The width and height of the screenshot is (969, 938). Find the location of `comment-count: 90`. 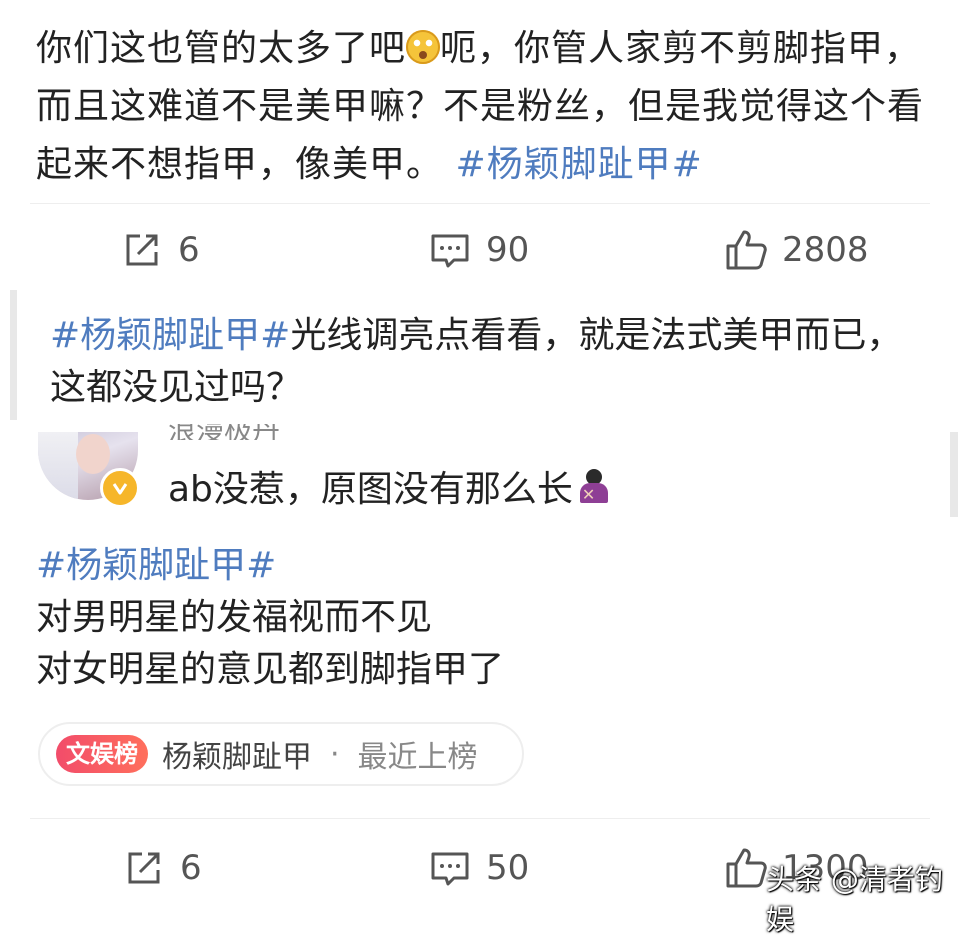

comment-count: 90 is located at coordinates (508, 250).